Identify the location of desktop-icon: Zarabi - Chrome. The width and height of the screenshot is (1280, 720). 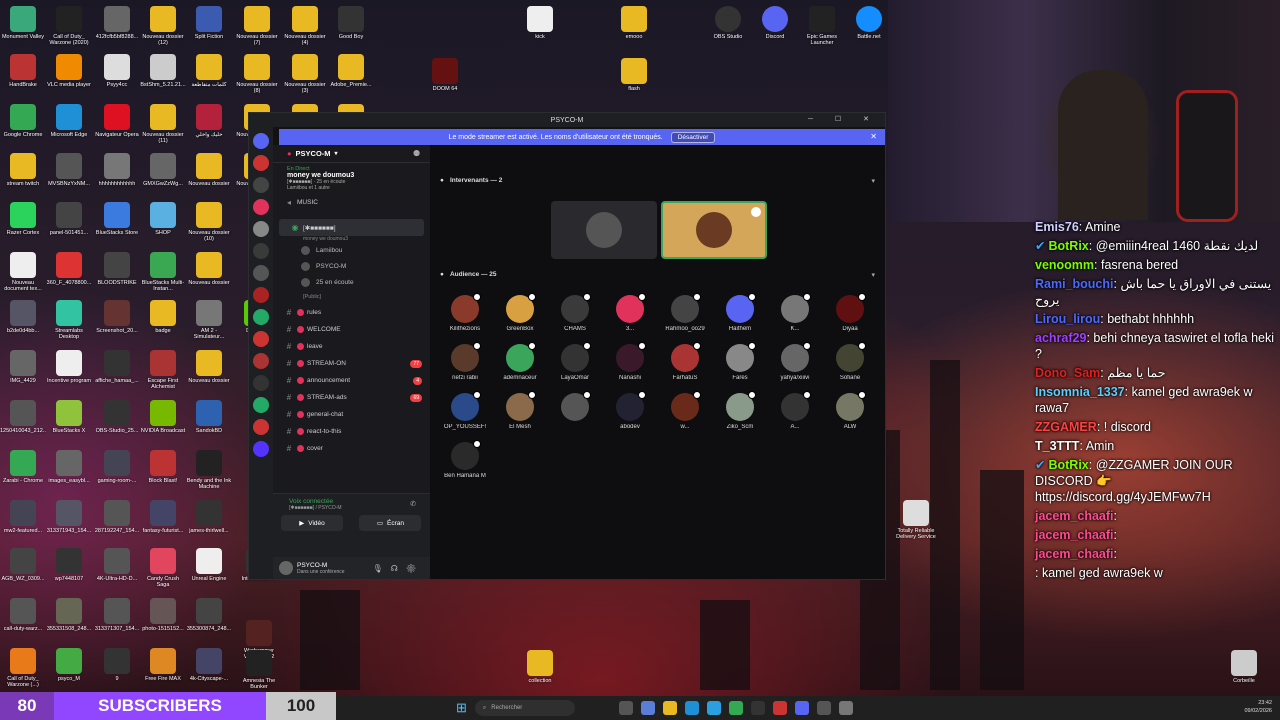
(23, 473).